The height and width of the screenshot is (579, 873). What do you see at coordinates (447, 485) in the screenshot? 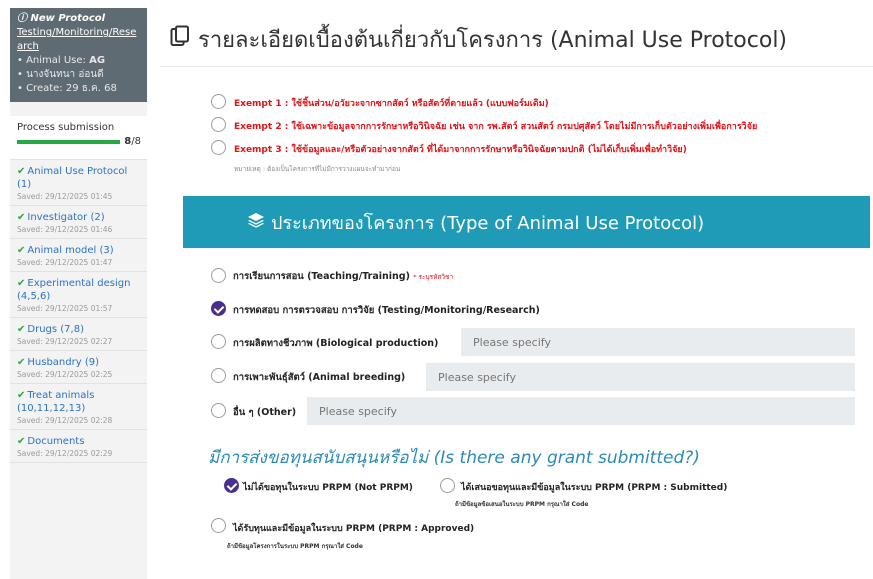
I see `grant-submitted-radio` at bounding box center [447, 485].